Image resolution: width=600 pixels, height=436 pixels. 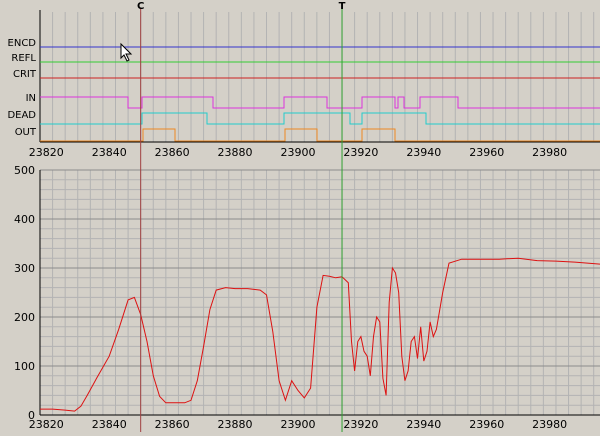 I want to click on digital-x-tick-label: 23960, so click(x=486, y=152).